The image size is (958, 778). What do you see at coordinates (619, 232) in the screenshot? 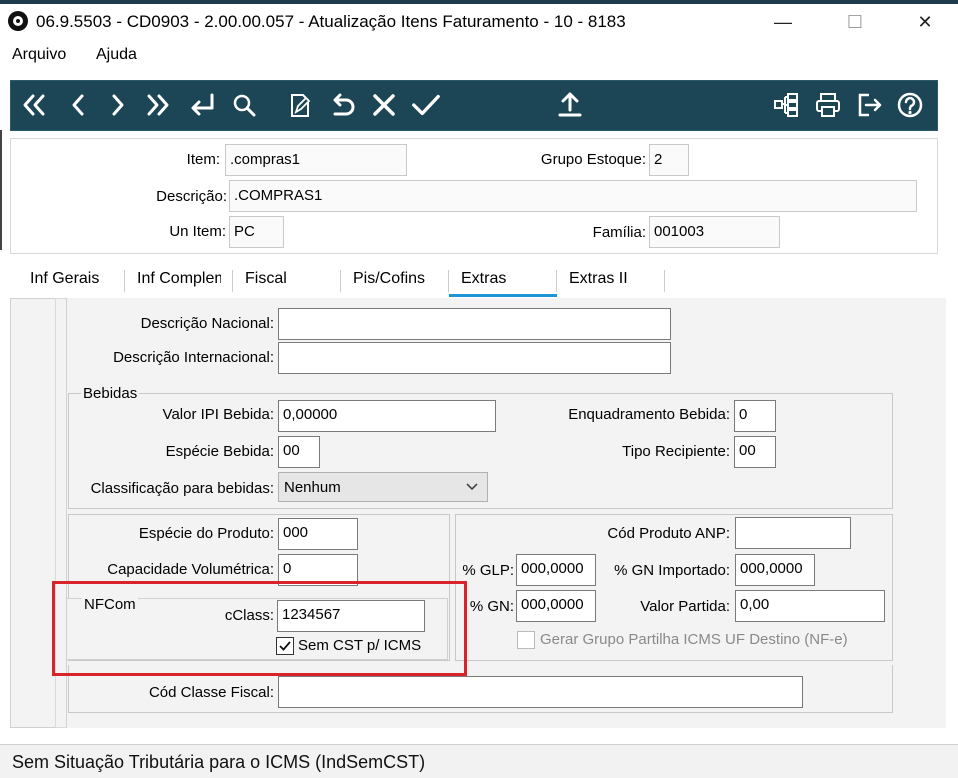
I see `familia-label: Família:` at bounding box center [619, 232].